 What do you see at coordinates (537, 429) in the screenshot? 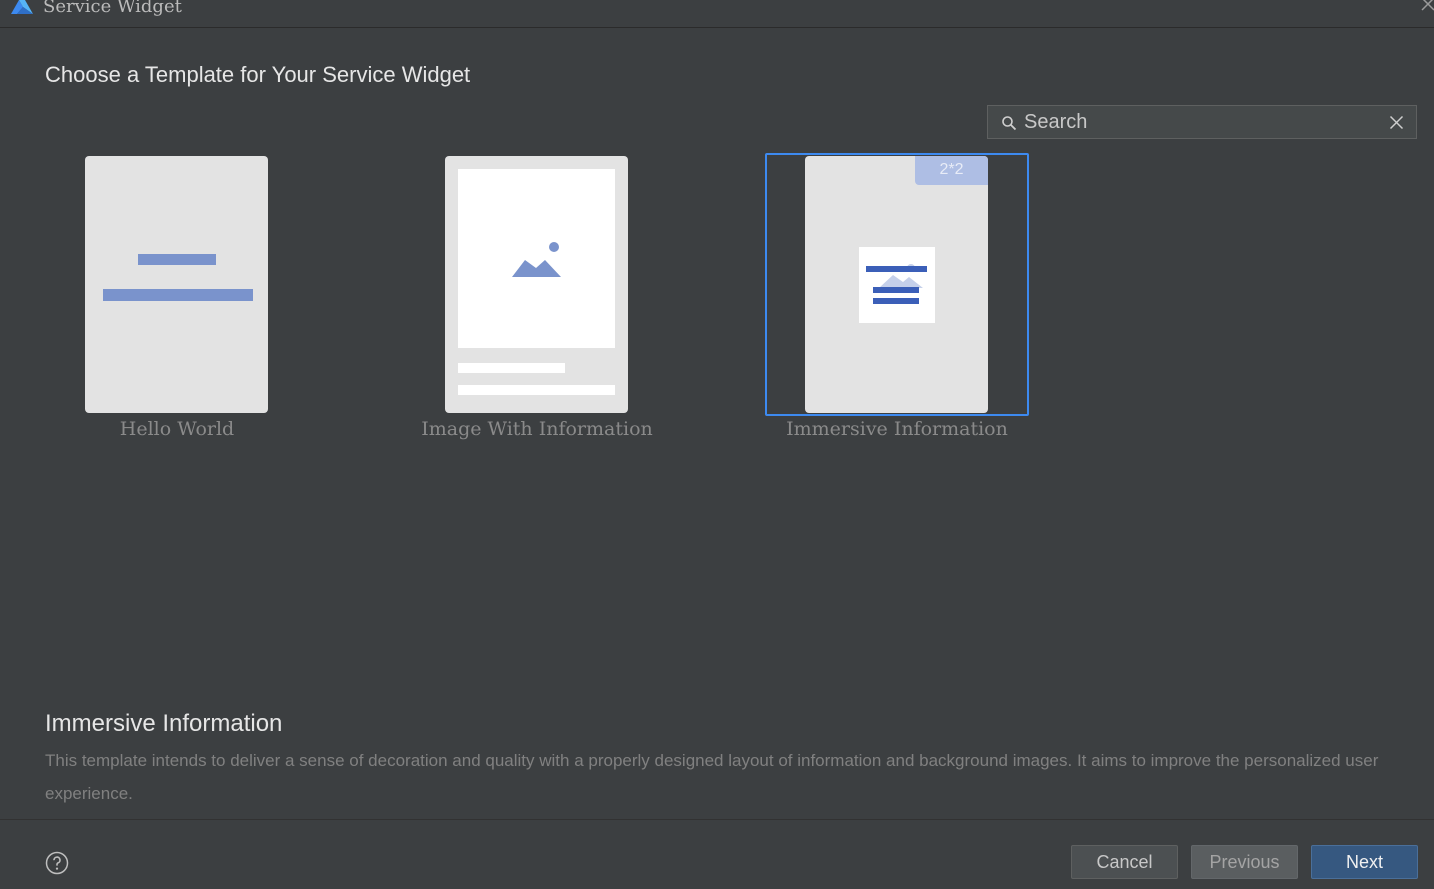
I see `template-label: Image With Information` at bounding box center [537, 429].